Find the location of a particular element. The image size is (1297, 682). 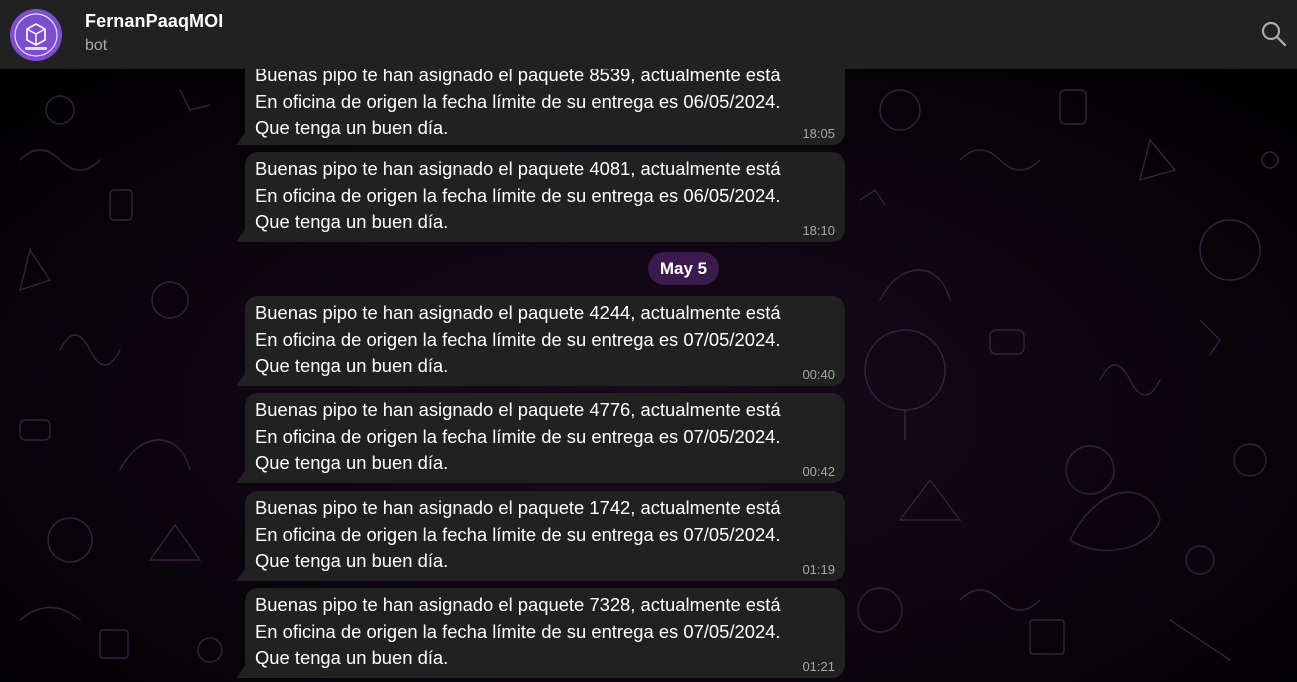

chat-header: FernanPaaqMOI bot is located at coordinates (648, 34).